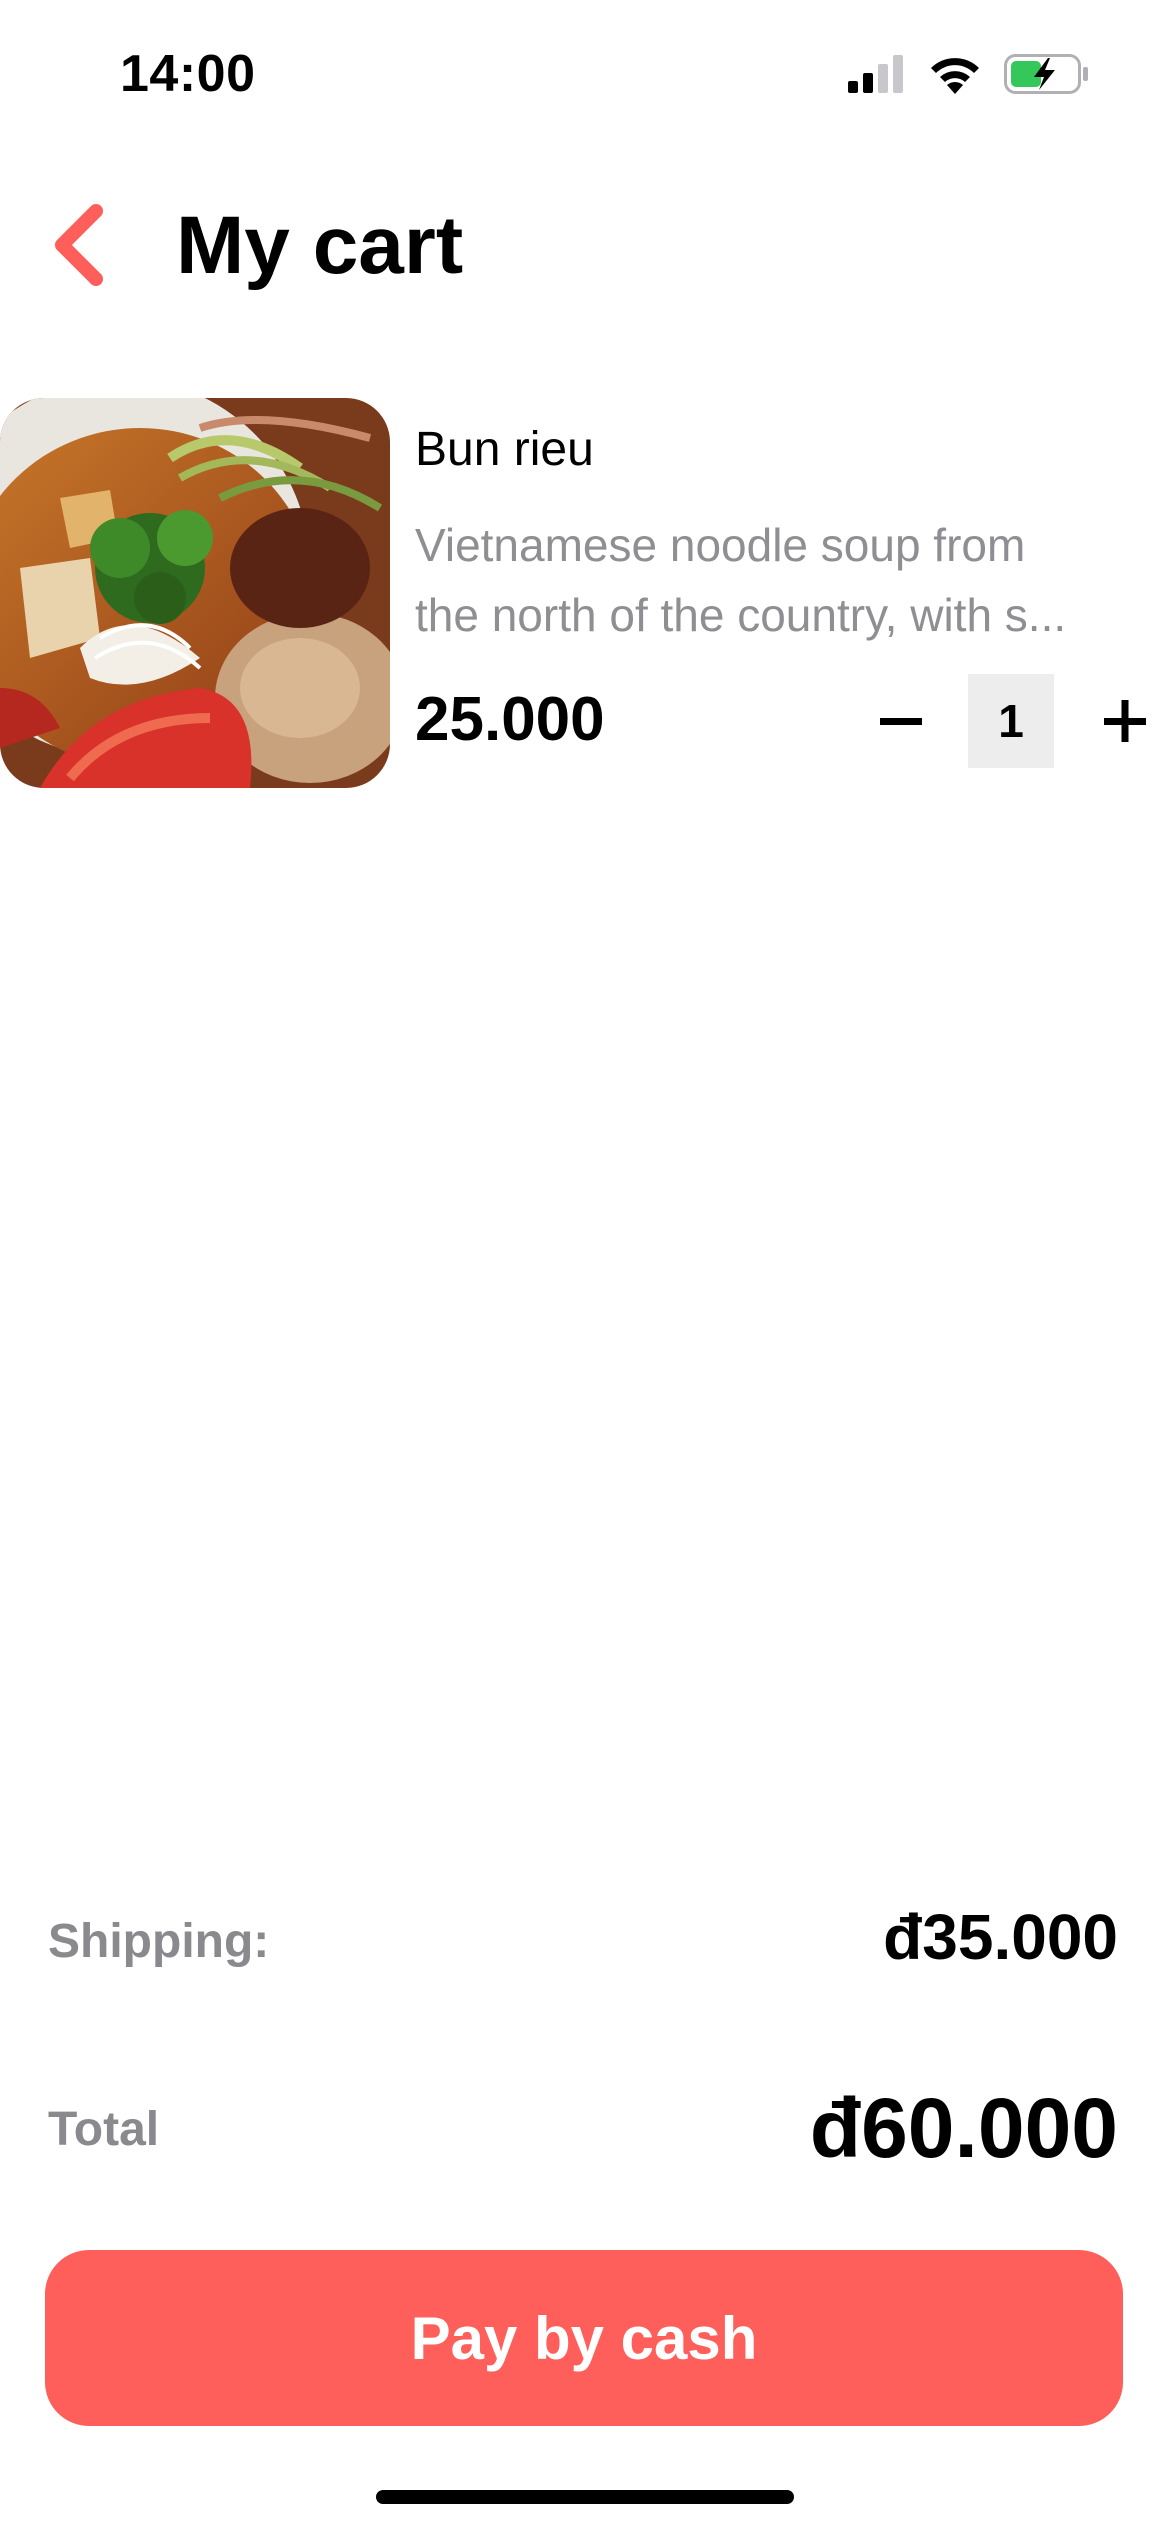  Describe the element at coordinates (1046, 74) in the screenshot. I see `battery-charging-icon` at that location.